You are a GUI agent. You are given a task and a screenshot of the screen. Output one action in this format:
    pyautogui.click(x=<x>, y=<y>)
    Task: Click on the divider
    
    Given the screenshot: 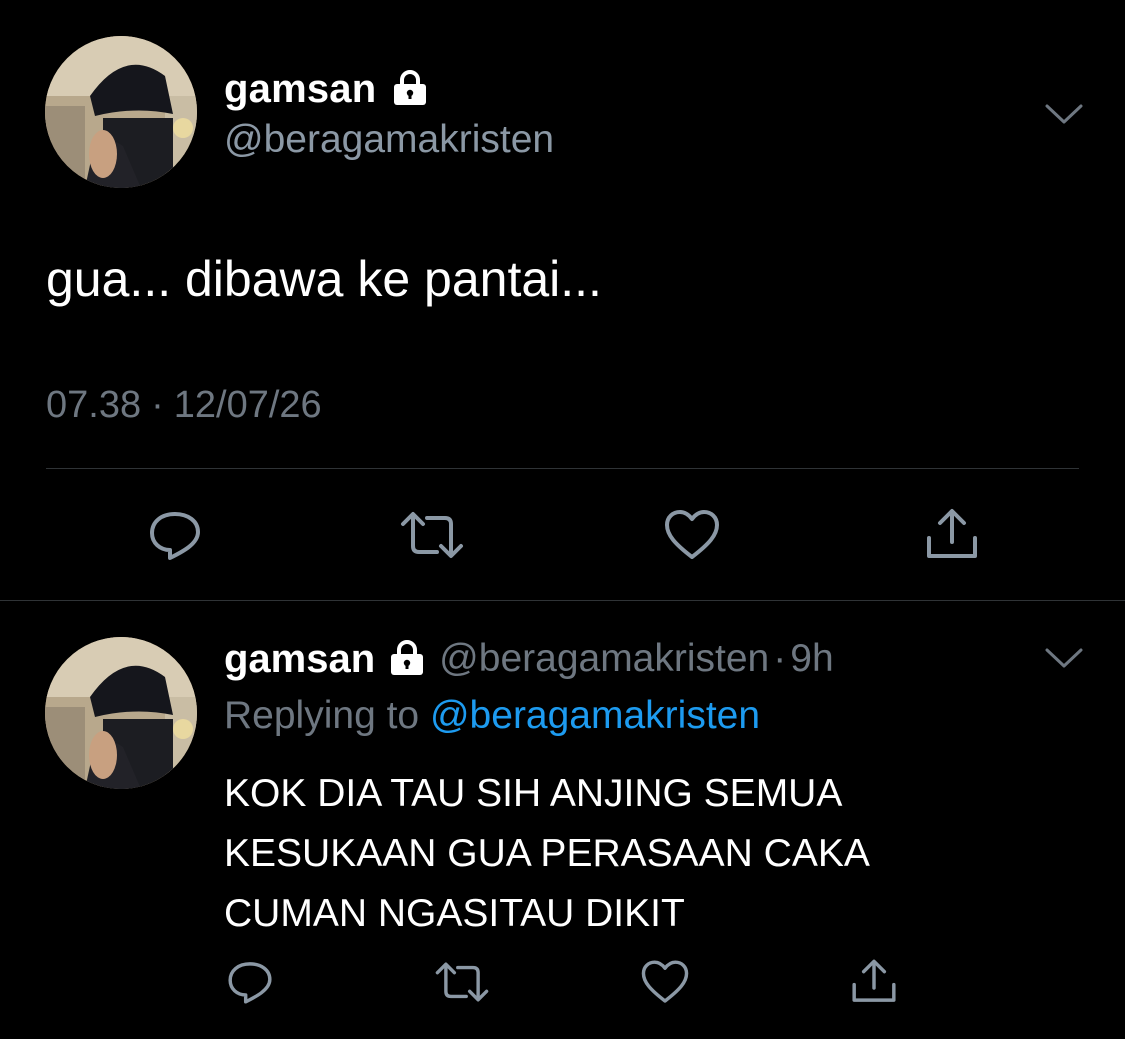 What is the action you would take?
    pyautogui.click(x=562, y=468)
    